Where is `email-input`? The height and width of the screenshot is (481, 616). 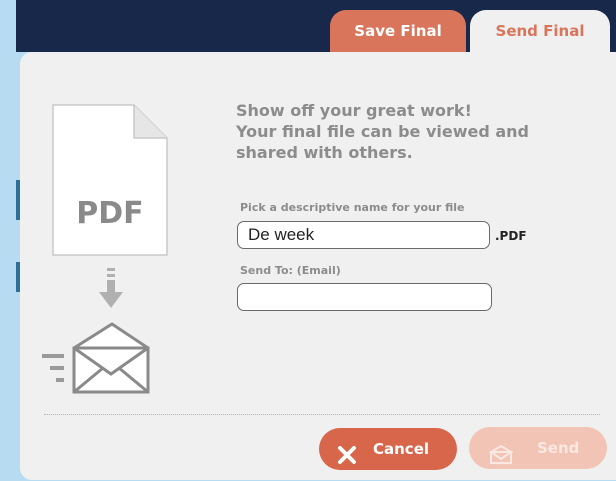 email-input is located at coordinates (364, 297).